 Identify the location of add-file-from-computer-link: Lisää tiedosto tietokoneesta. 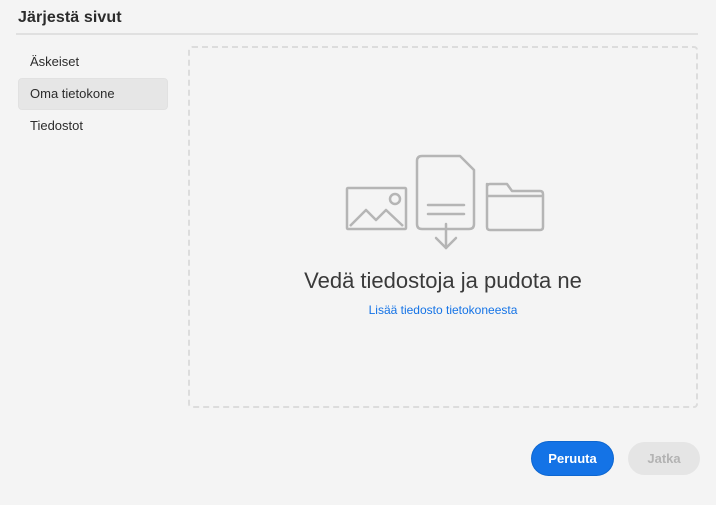
(443, 310).